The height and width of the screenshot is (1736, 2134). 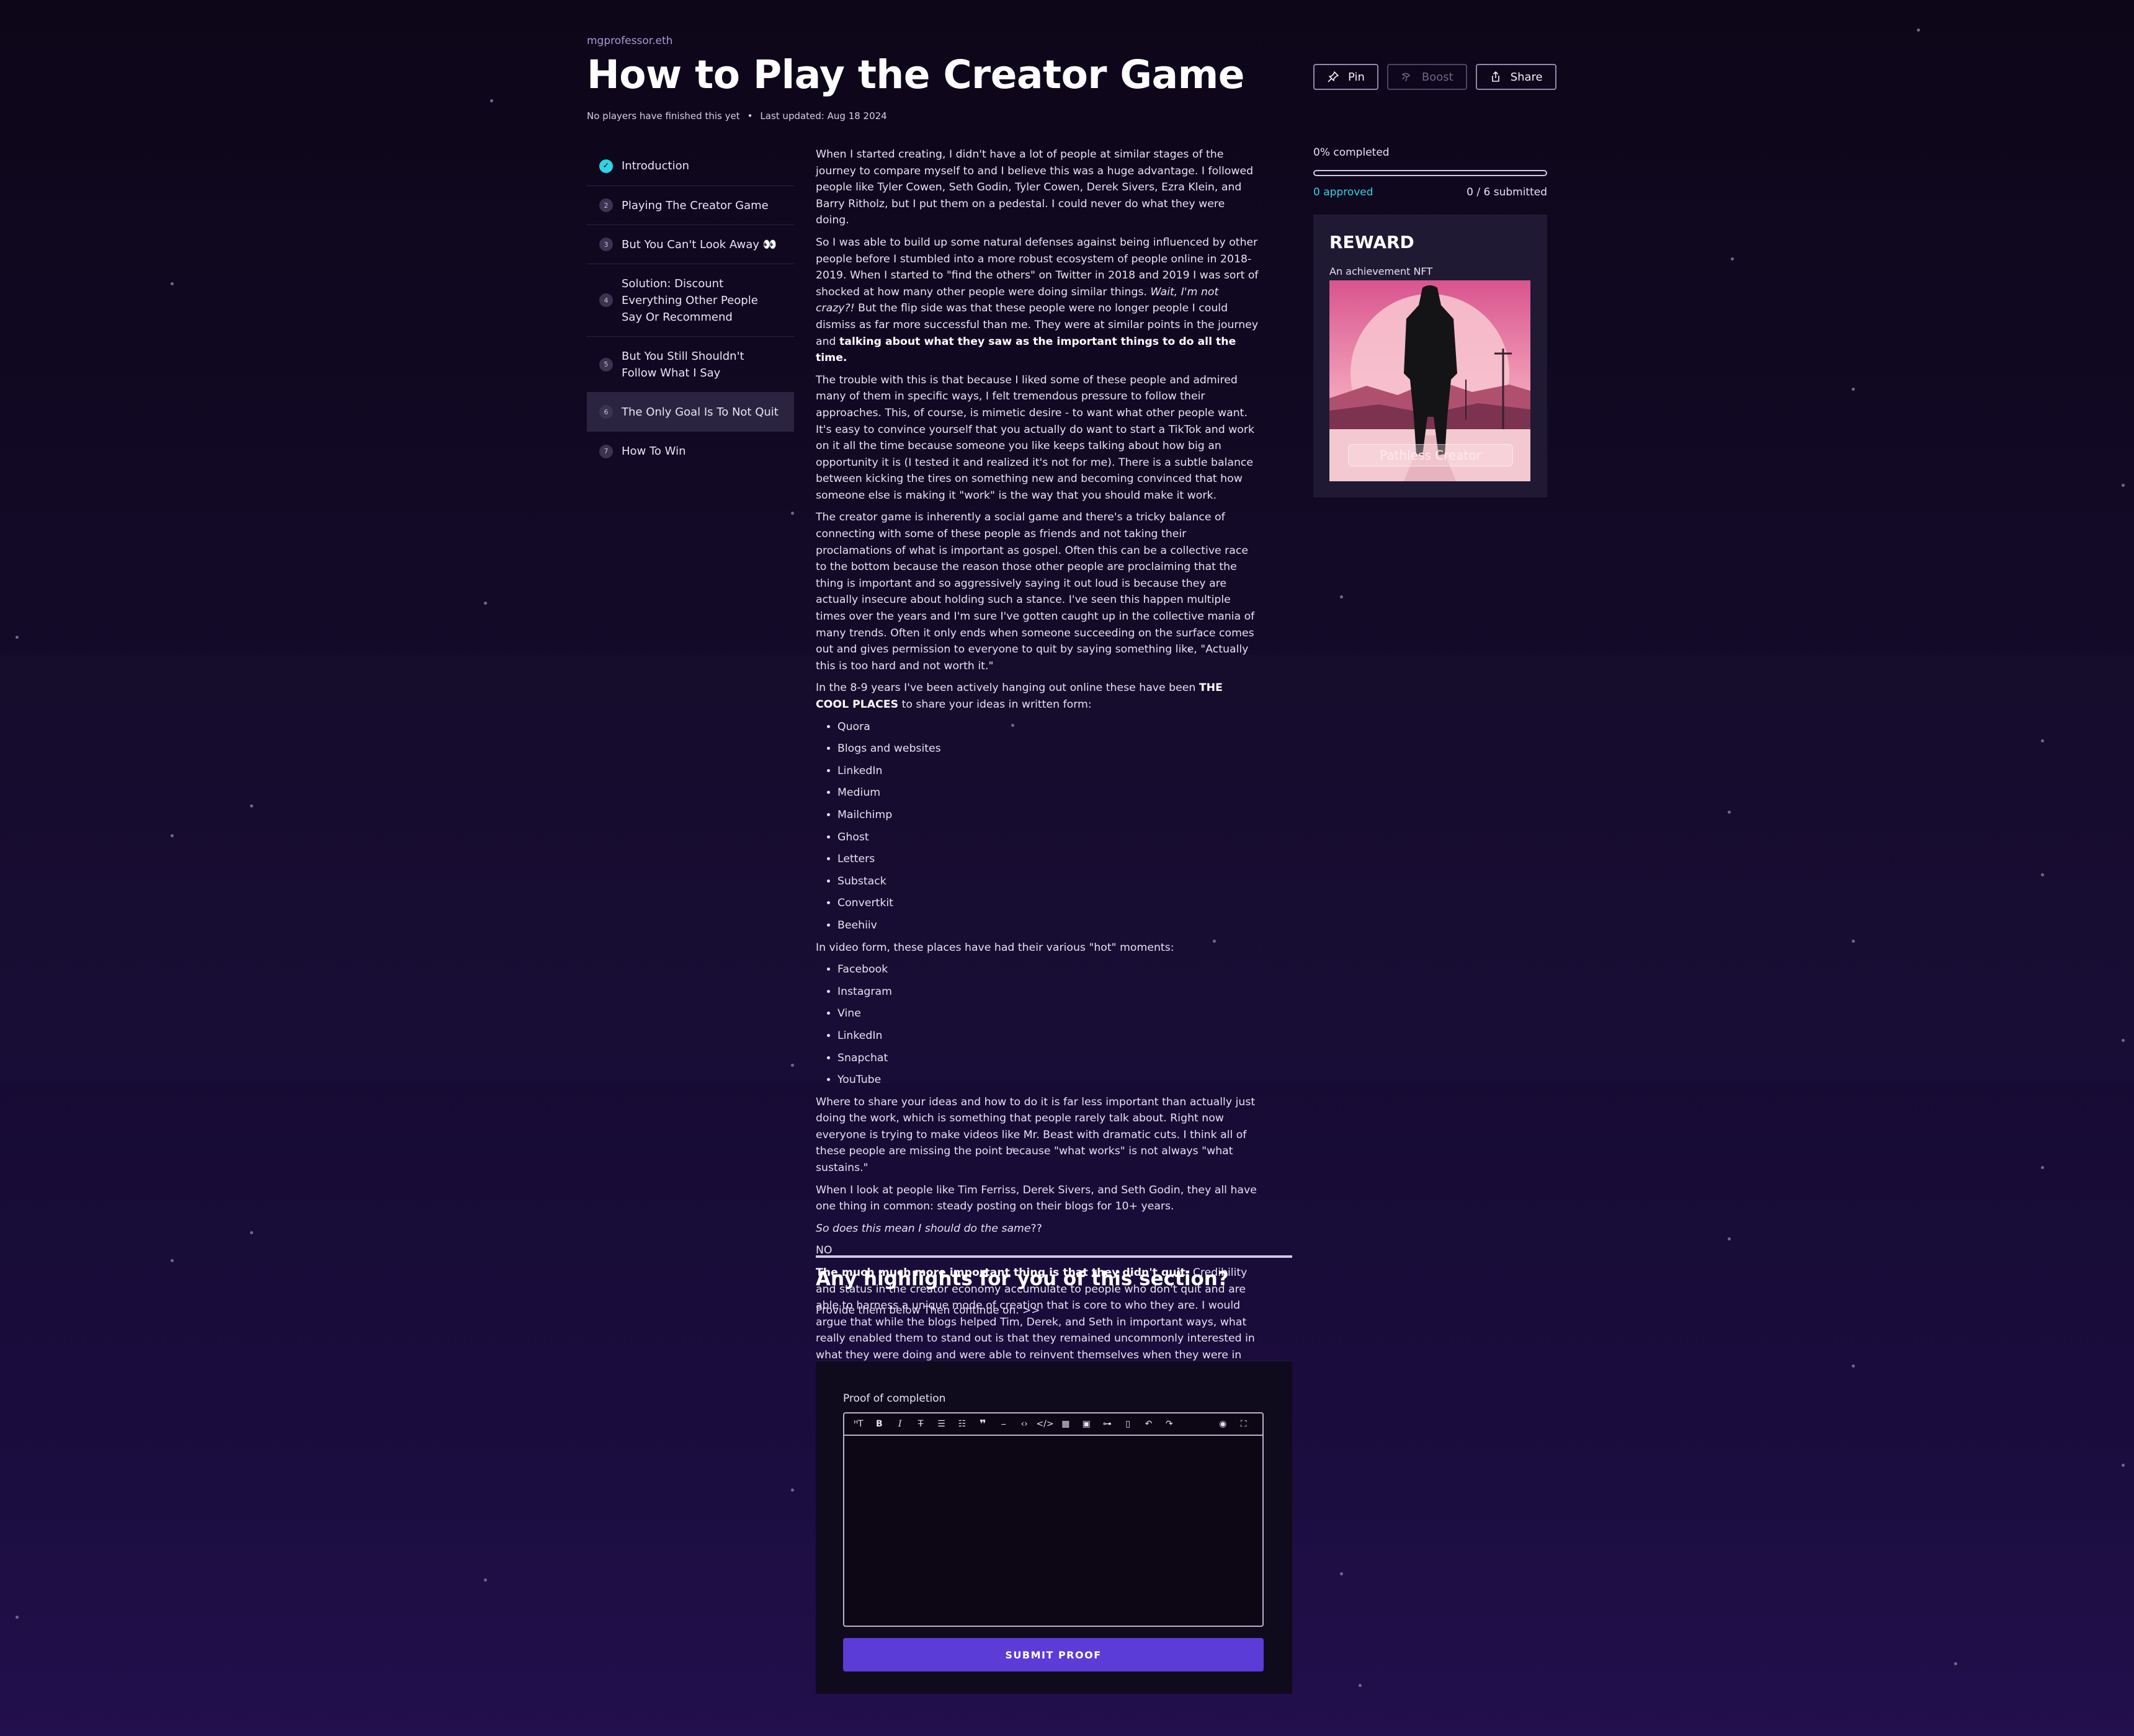 What do you see at coordinates (1169, 1424) in the screenshot?
I see `redo-icon: ↷` at bounding box center [1169, 1424].